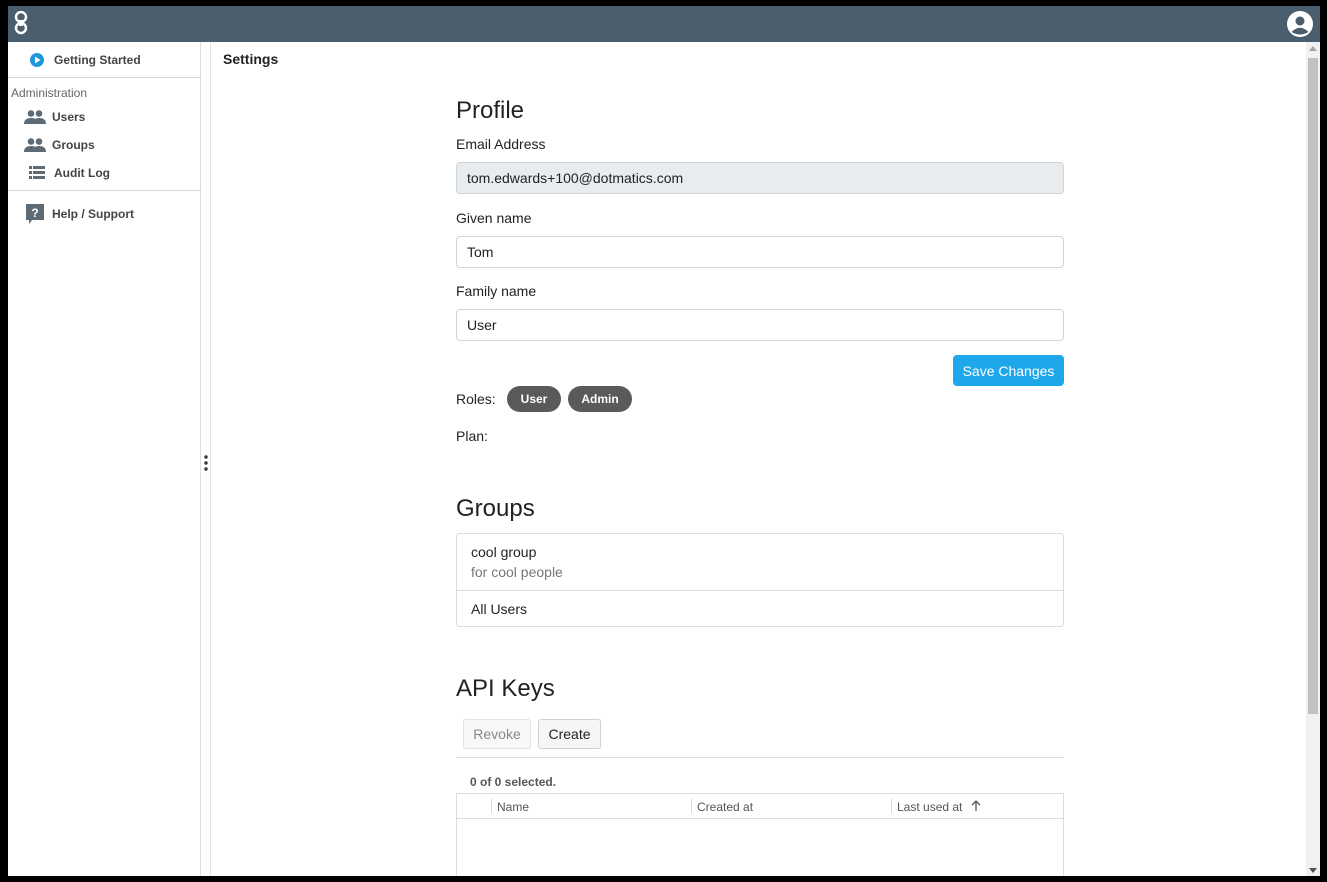  I want to click on sidebar-item-label: Help / Support, so click(93, 214).